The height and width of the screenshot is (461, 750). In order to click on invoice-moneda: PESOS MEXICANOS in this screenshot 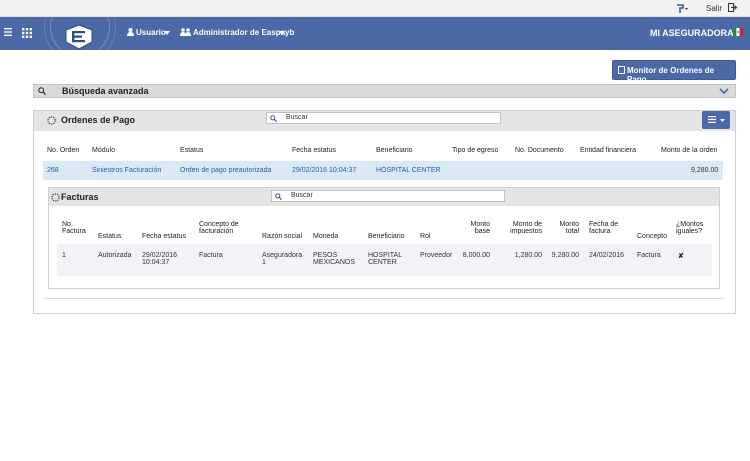, I will do `click(334, 259)`.